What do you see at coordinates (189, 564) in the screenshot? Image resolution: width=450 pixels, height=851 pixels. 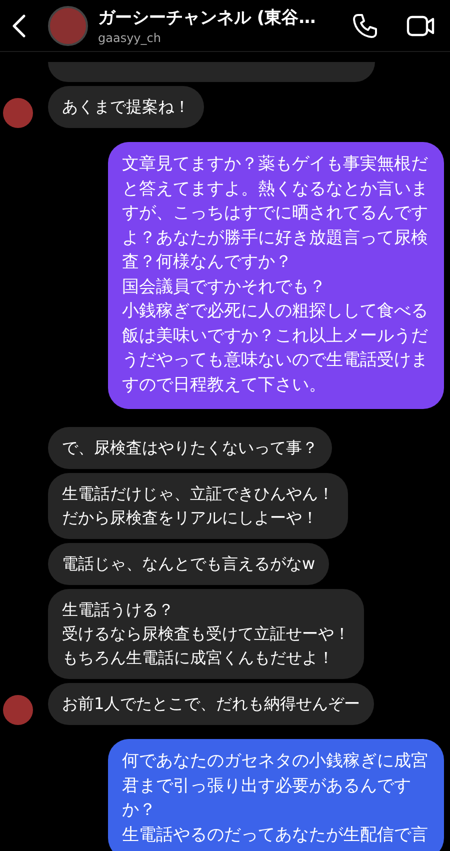 I see `message-bubble: 電話じゃ、なんとでも言えるがなw` at bounding box center [189, 564].